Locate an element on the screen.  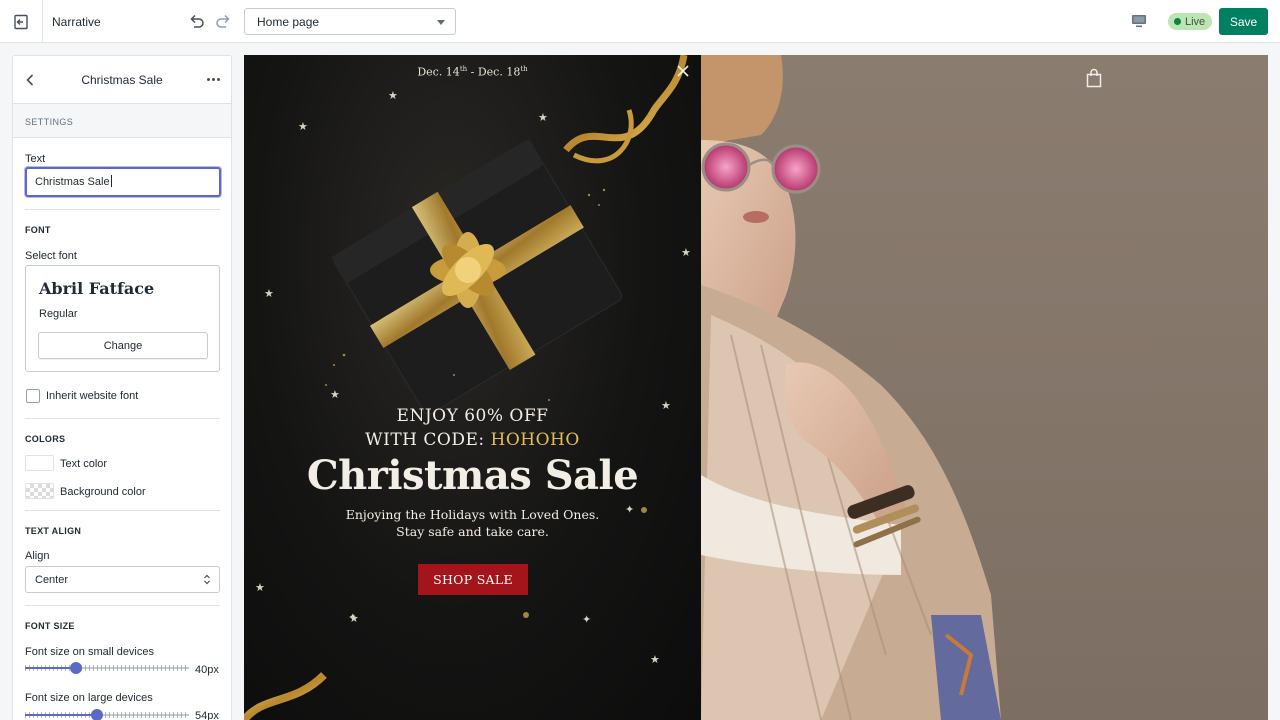
text-input-value: Christmas Sale is located at coordinates (72, 182).